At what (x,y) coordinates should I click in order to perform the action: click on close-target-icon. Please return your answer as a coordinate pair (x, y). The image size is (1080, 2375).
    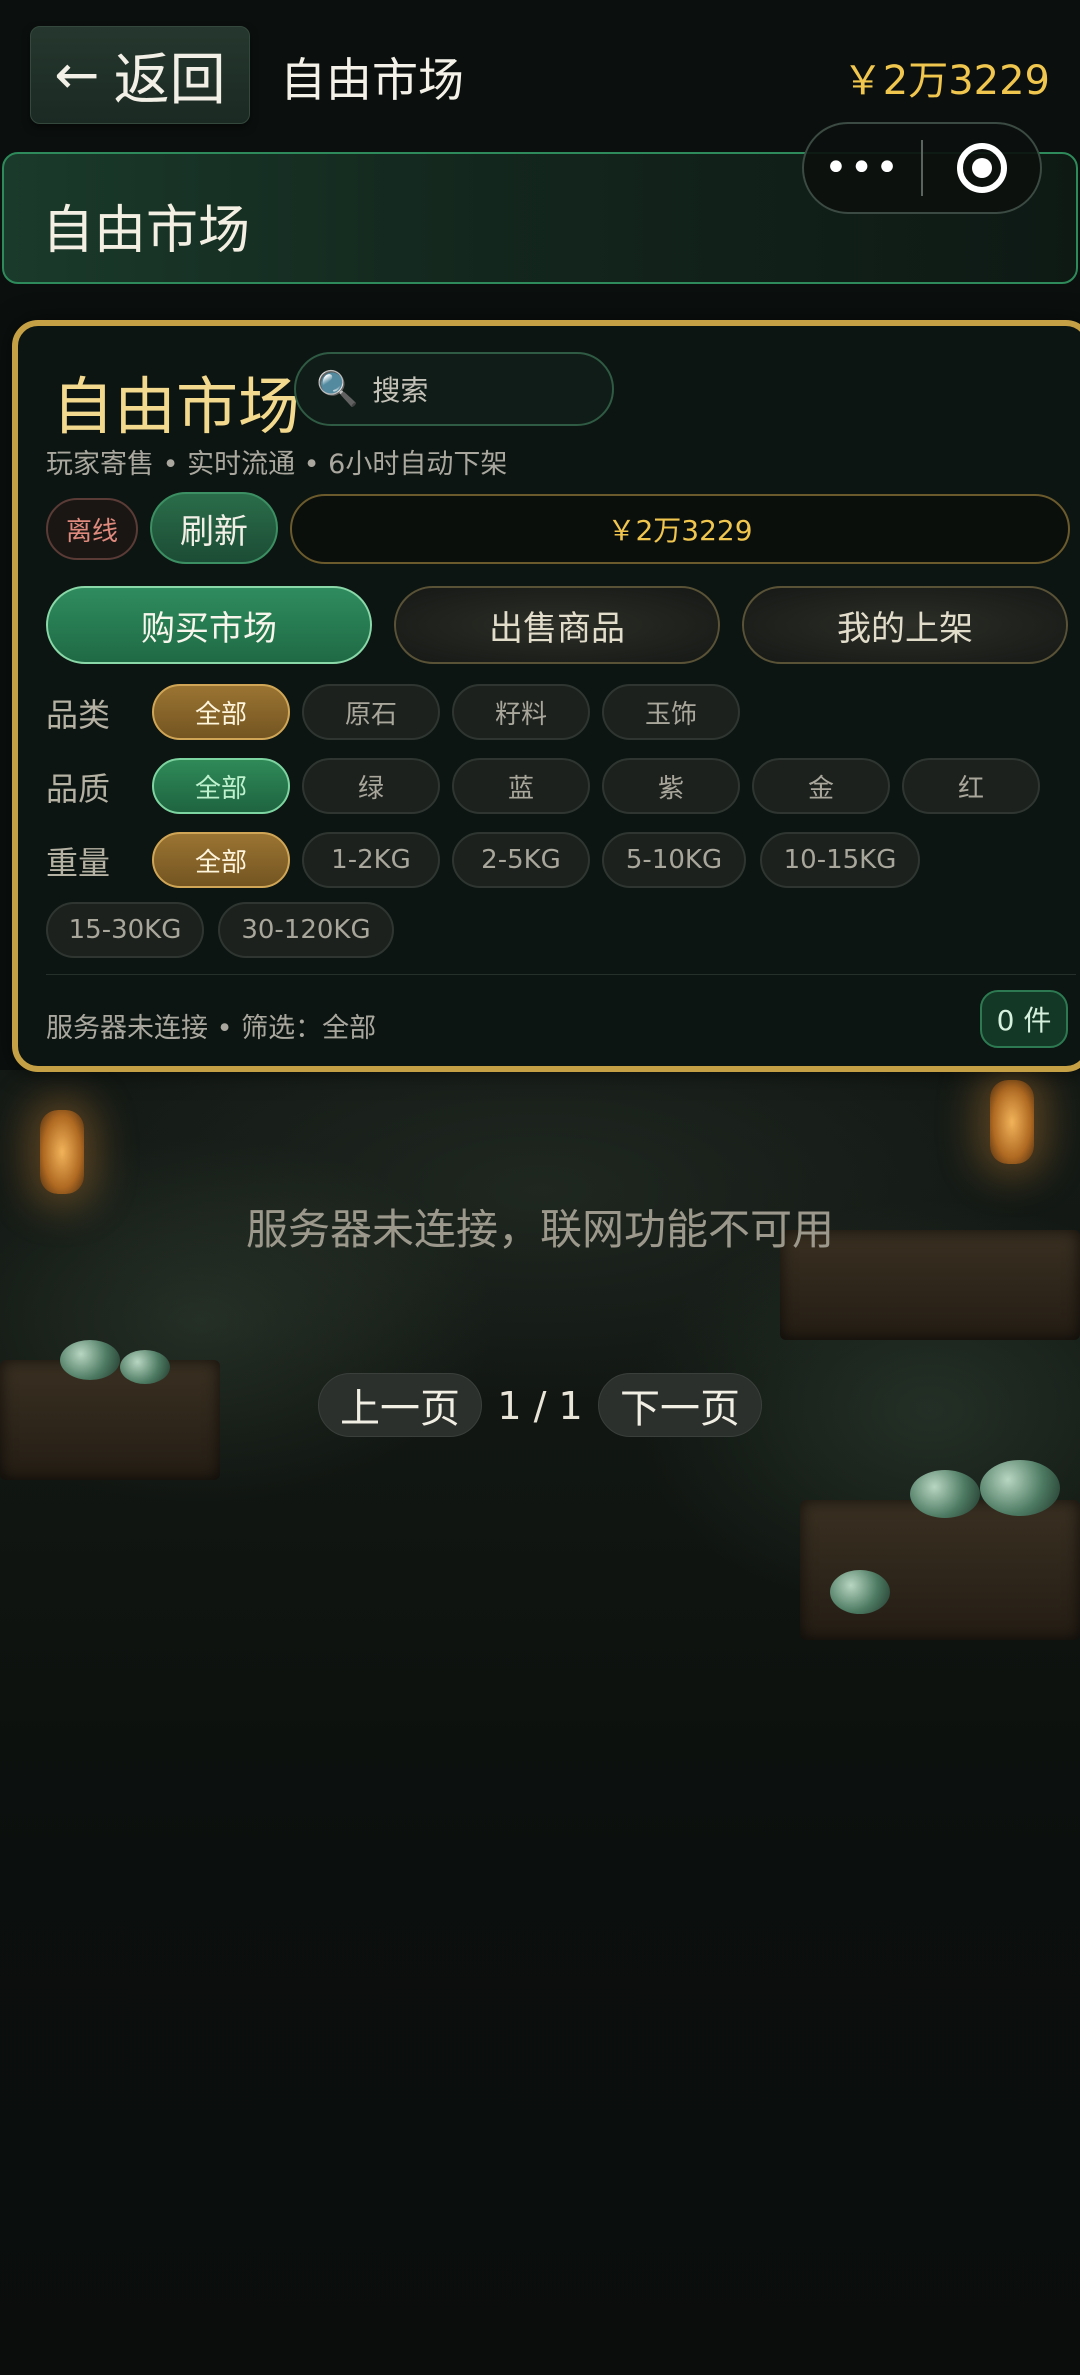
    Looking at the image, I should click on (981, 168).